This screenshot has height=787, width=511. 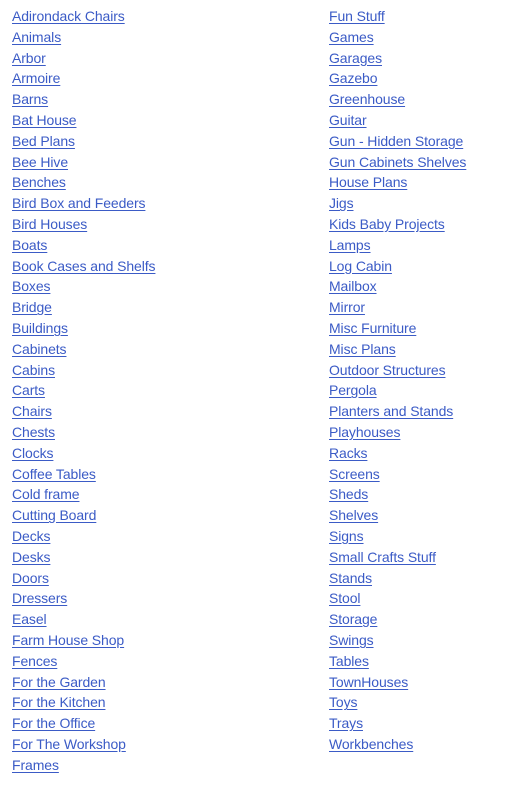 What do you see at coordinates (350, 578) in the screenshot?
I see `category-link-stands: Stands` at bounding box center [350, 578].